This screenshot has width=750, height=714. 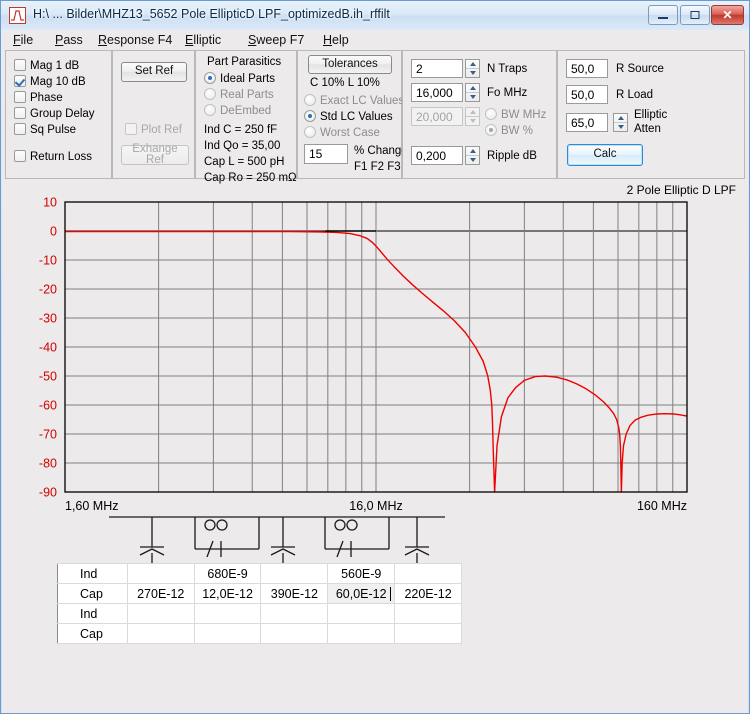 What do you see at coordinates (326, 154) in the screenshot?
I see `percent-change-input: 15` at bounding box center [326, 154].